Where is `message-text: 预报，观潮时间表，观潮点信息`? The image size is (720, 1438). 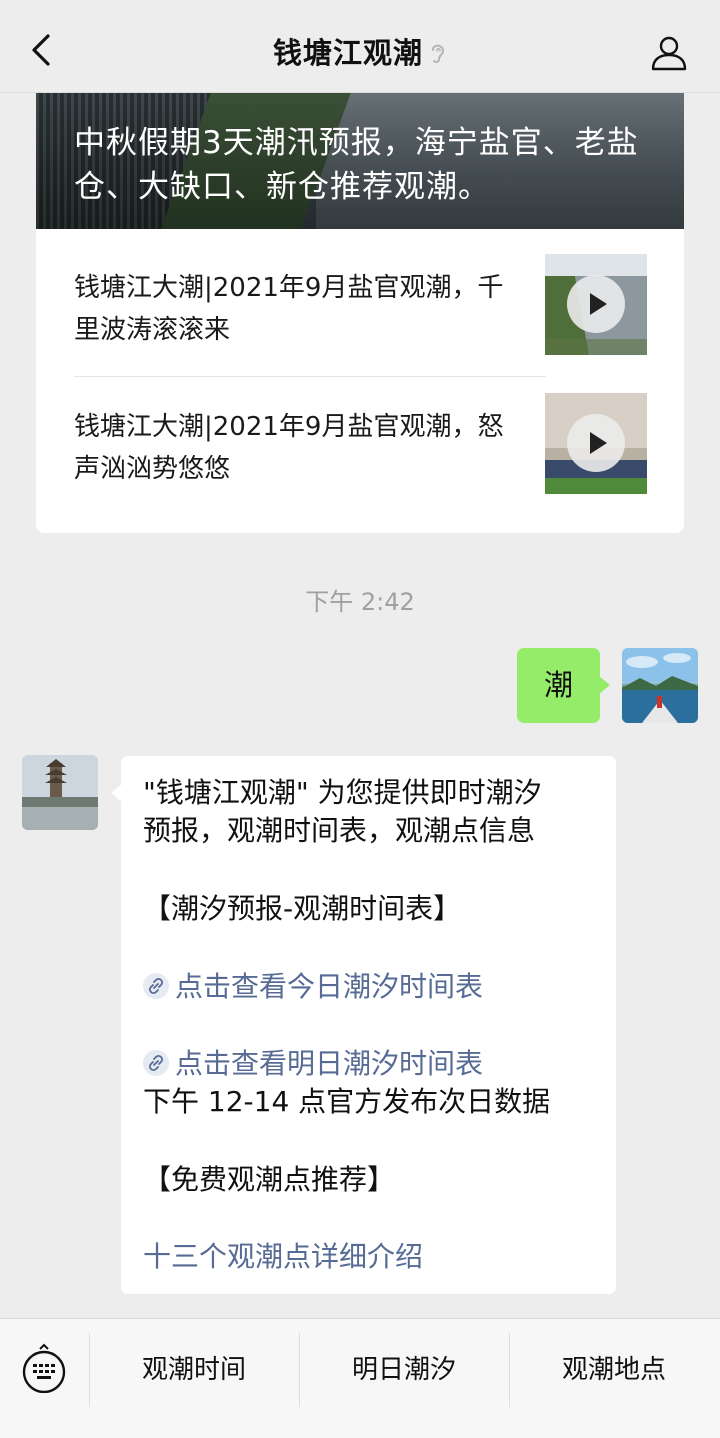
message-text: 预报，观潮时间表，观潮点信息 is located at coordinates (339, 830).